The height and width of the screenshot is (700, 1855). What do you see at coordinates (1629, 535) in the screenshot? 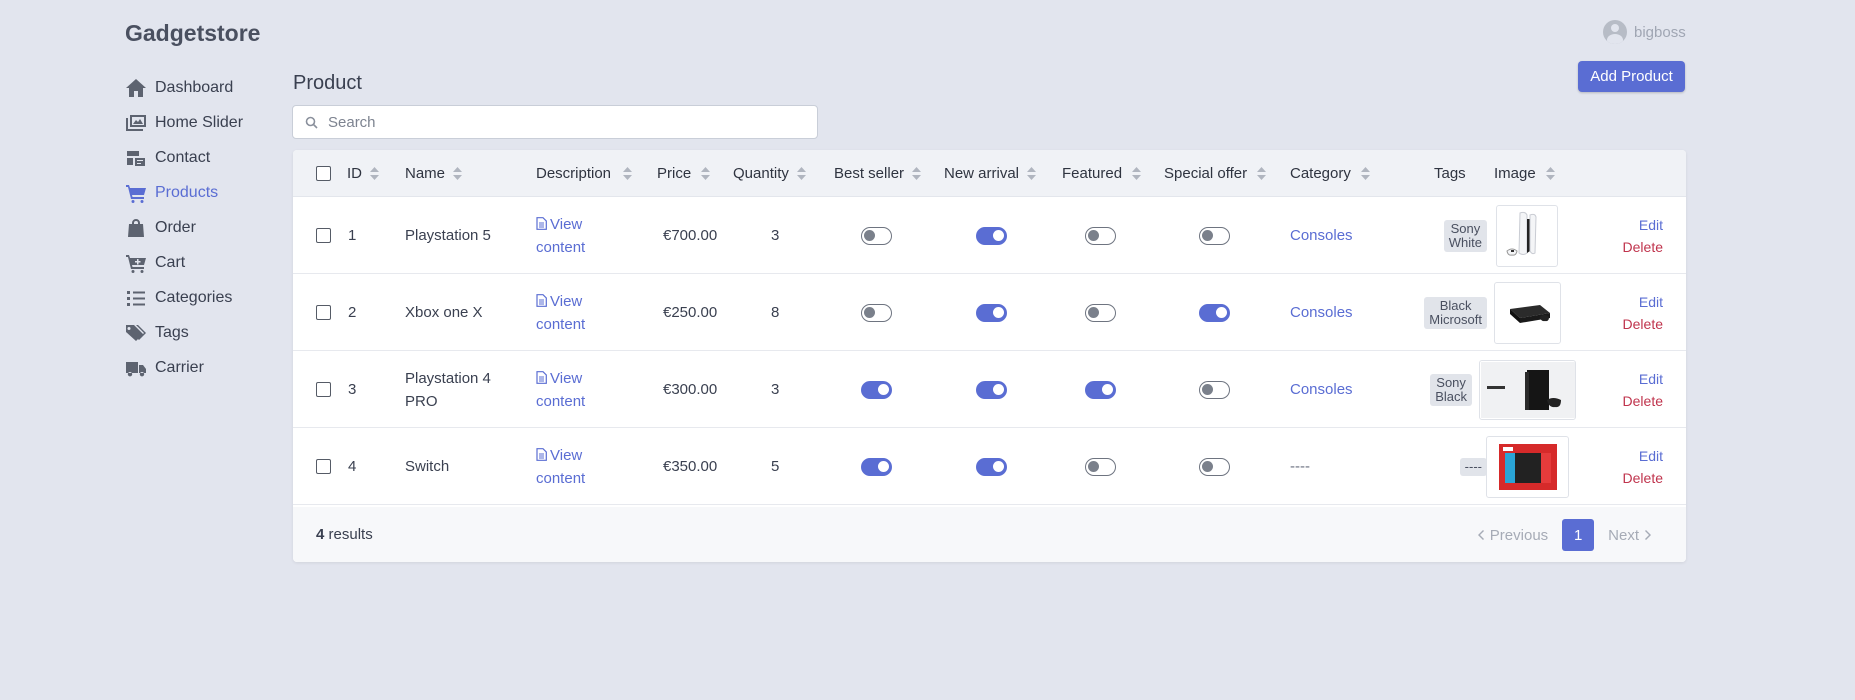
I see `next-page-button: Next` at bounding box center [1629, 535].